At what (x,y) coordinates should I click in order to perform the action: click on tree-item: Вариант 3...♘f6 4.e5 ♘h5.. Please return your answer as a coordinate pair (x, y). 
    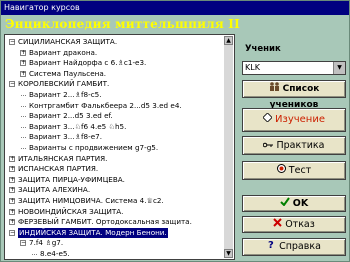
    Looking at the image, I should click on (114, 127).